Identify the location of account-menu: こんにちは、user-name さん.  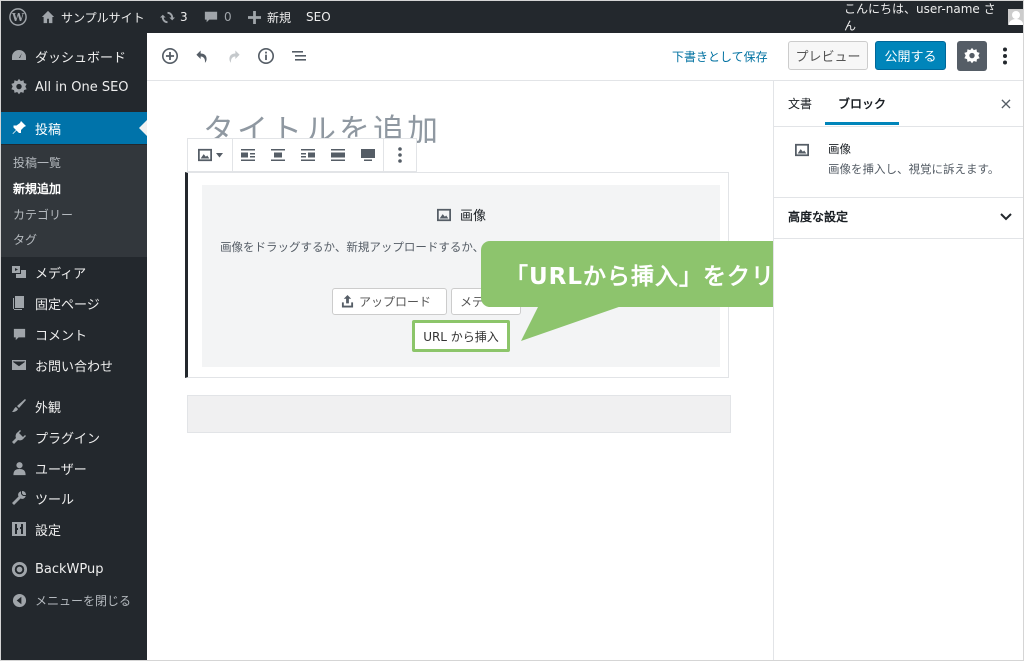
(933, 17).